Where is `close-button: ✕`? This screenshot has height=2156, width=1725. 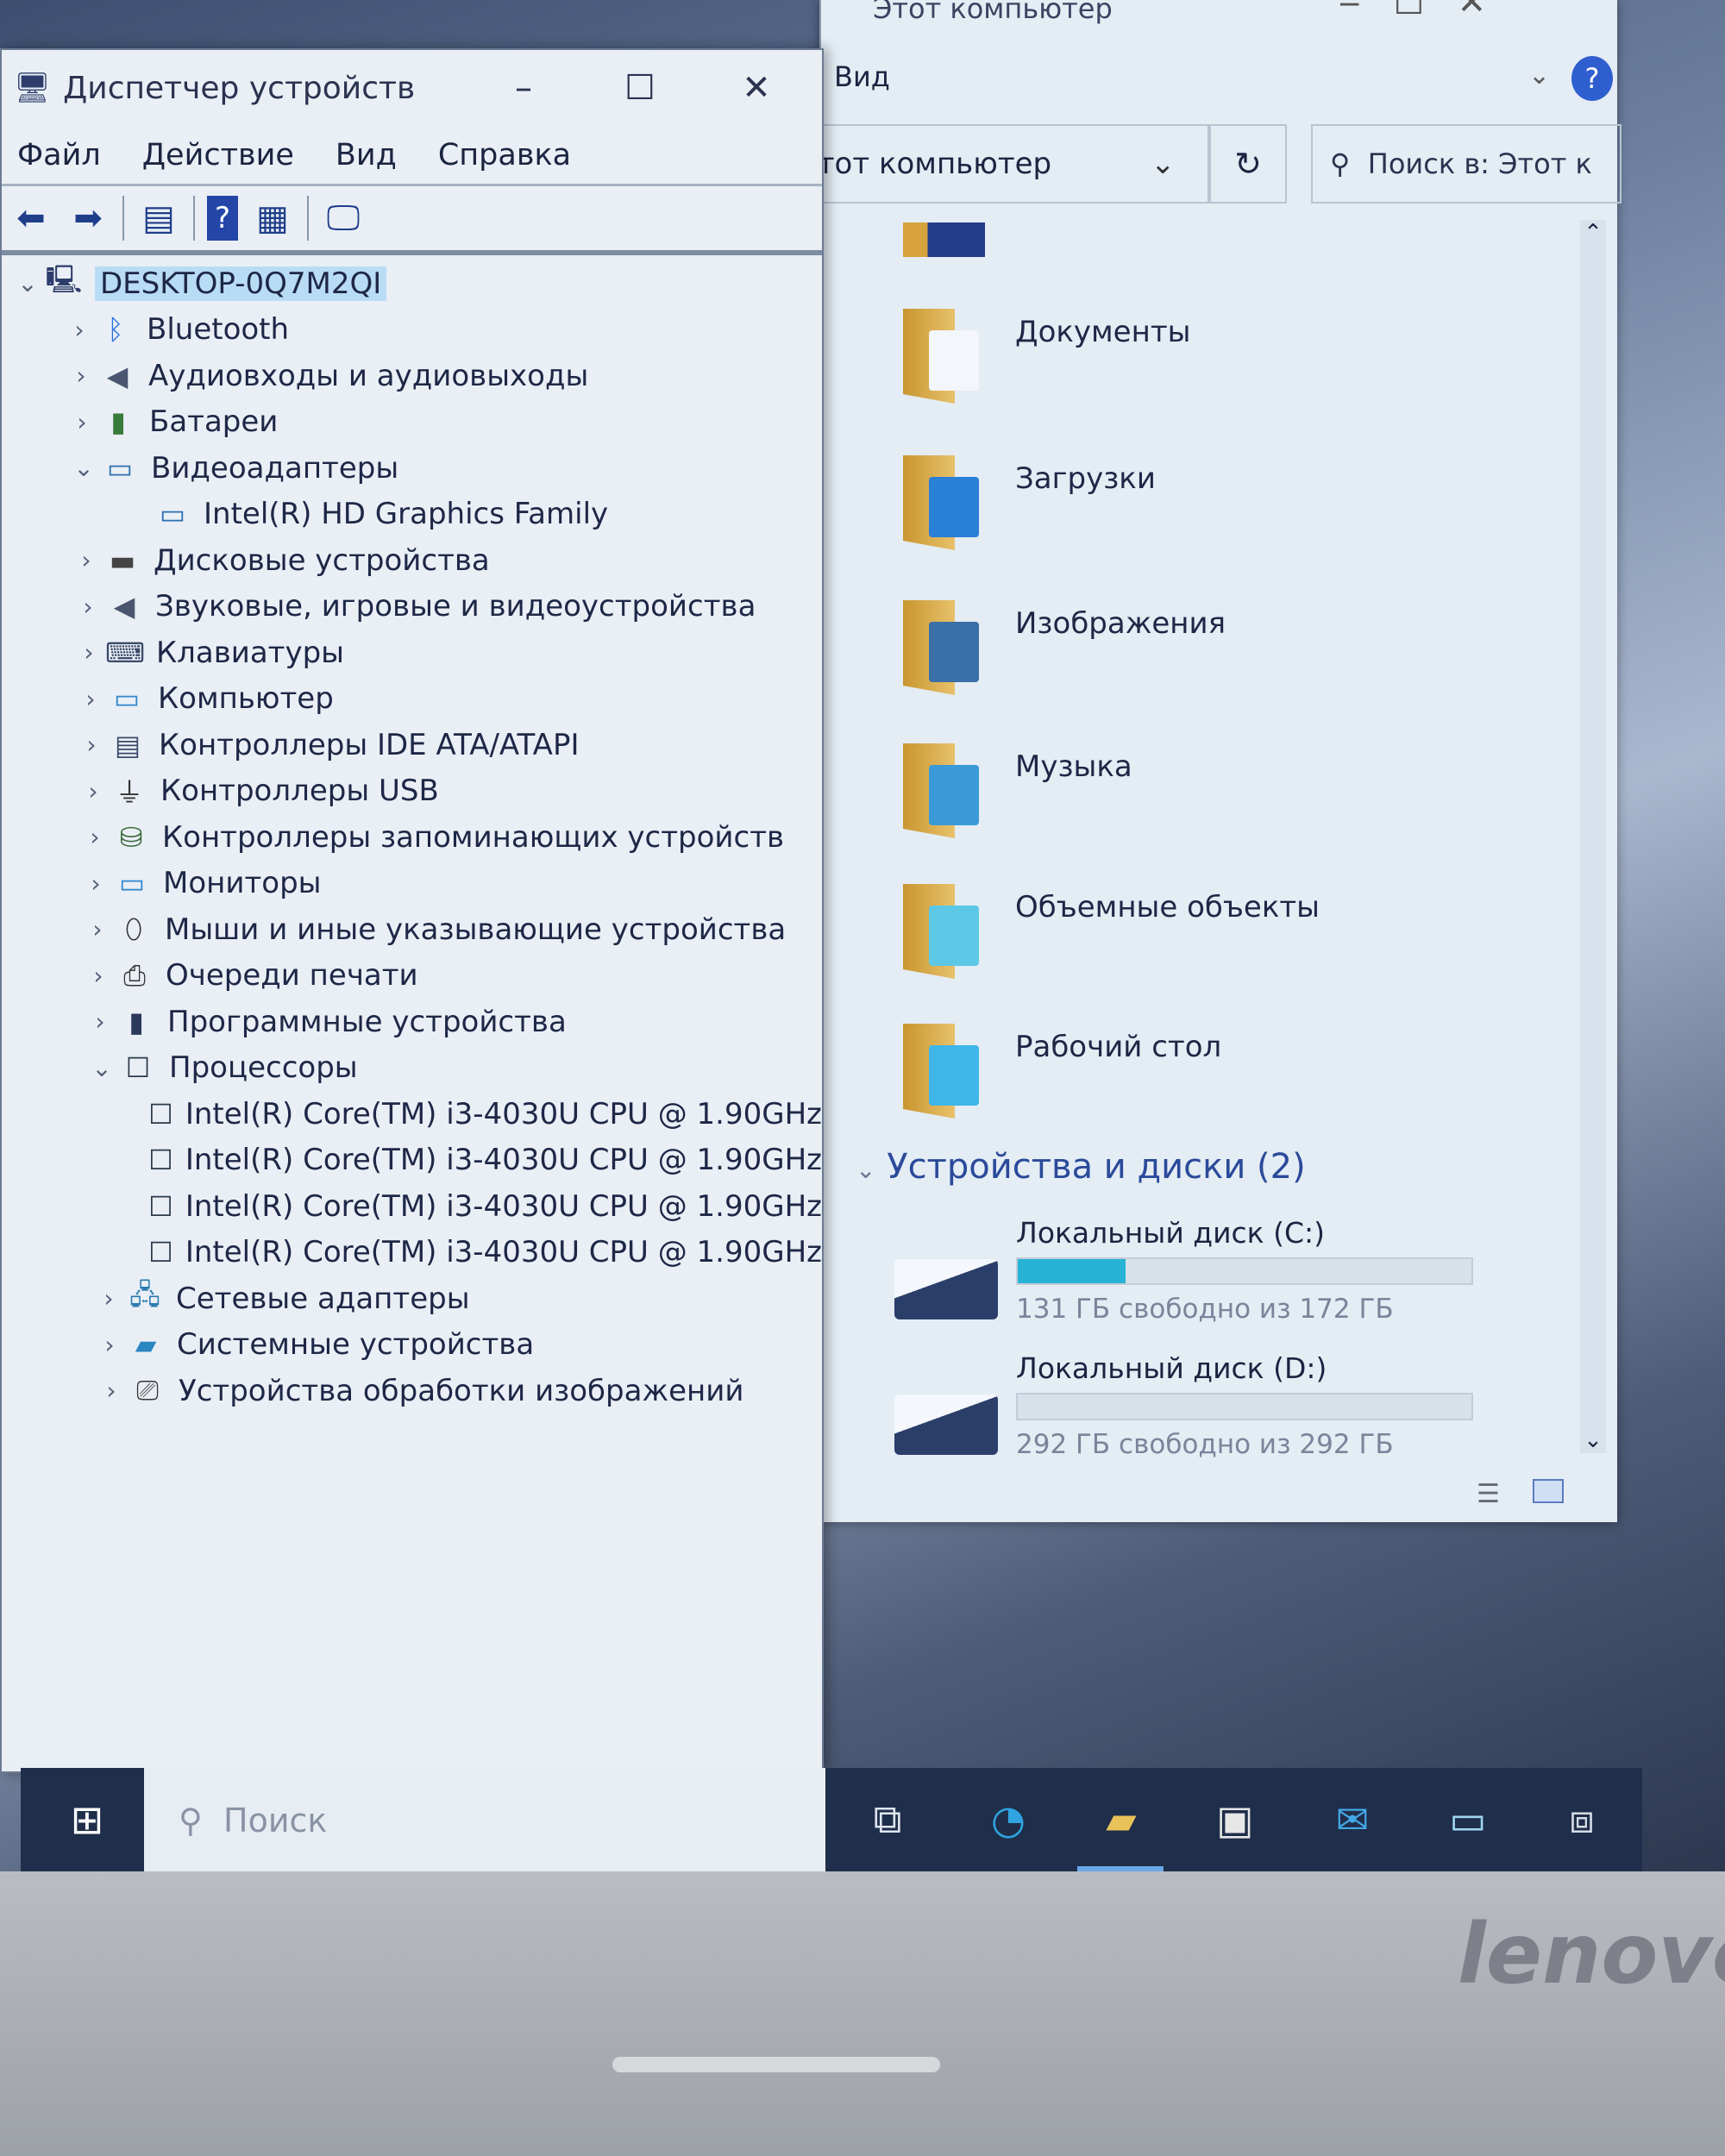
close-button: ✕ is located at coordinates (757, 88).